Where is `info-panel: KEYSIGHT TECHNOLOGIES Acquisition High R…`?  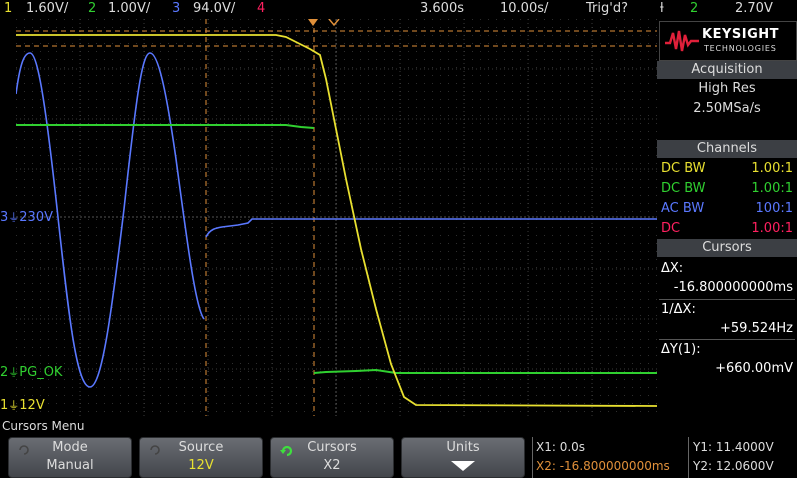 info-panel: KEYSIGHT TECHNOLOGIES Acquisition High R… is located at coordinates (727, 217).